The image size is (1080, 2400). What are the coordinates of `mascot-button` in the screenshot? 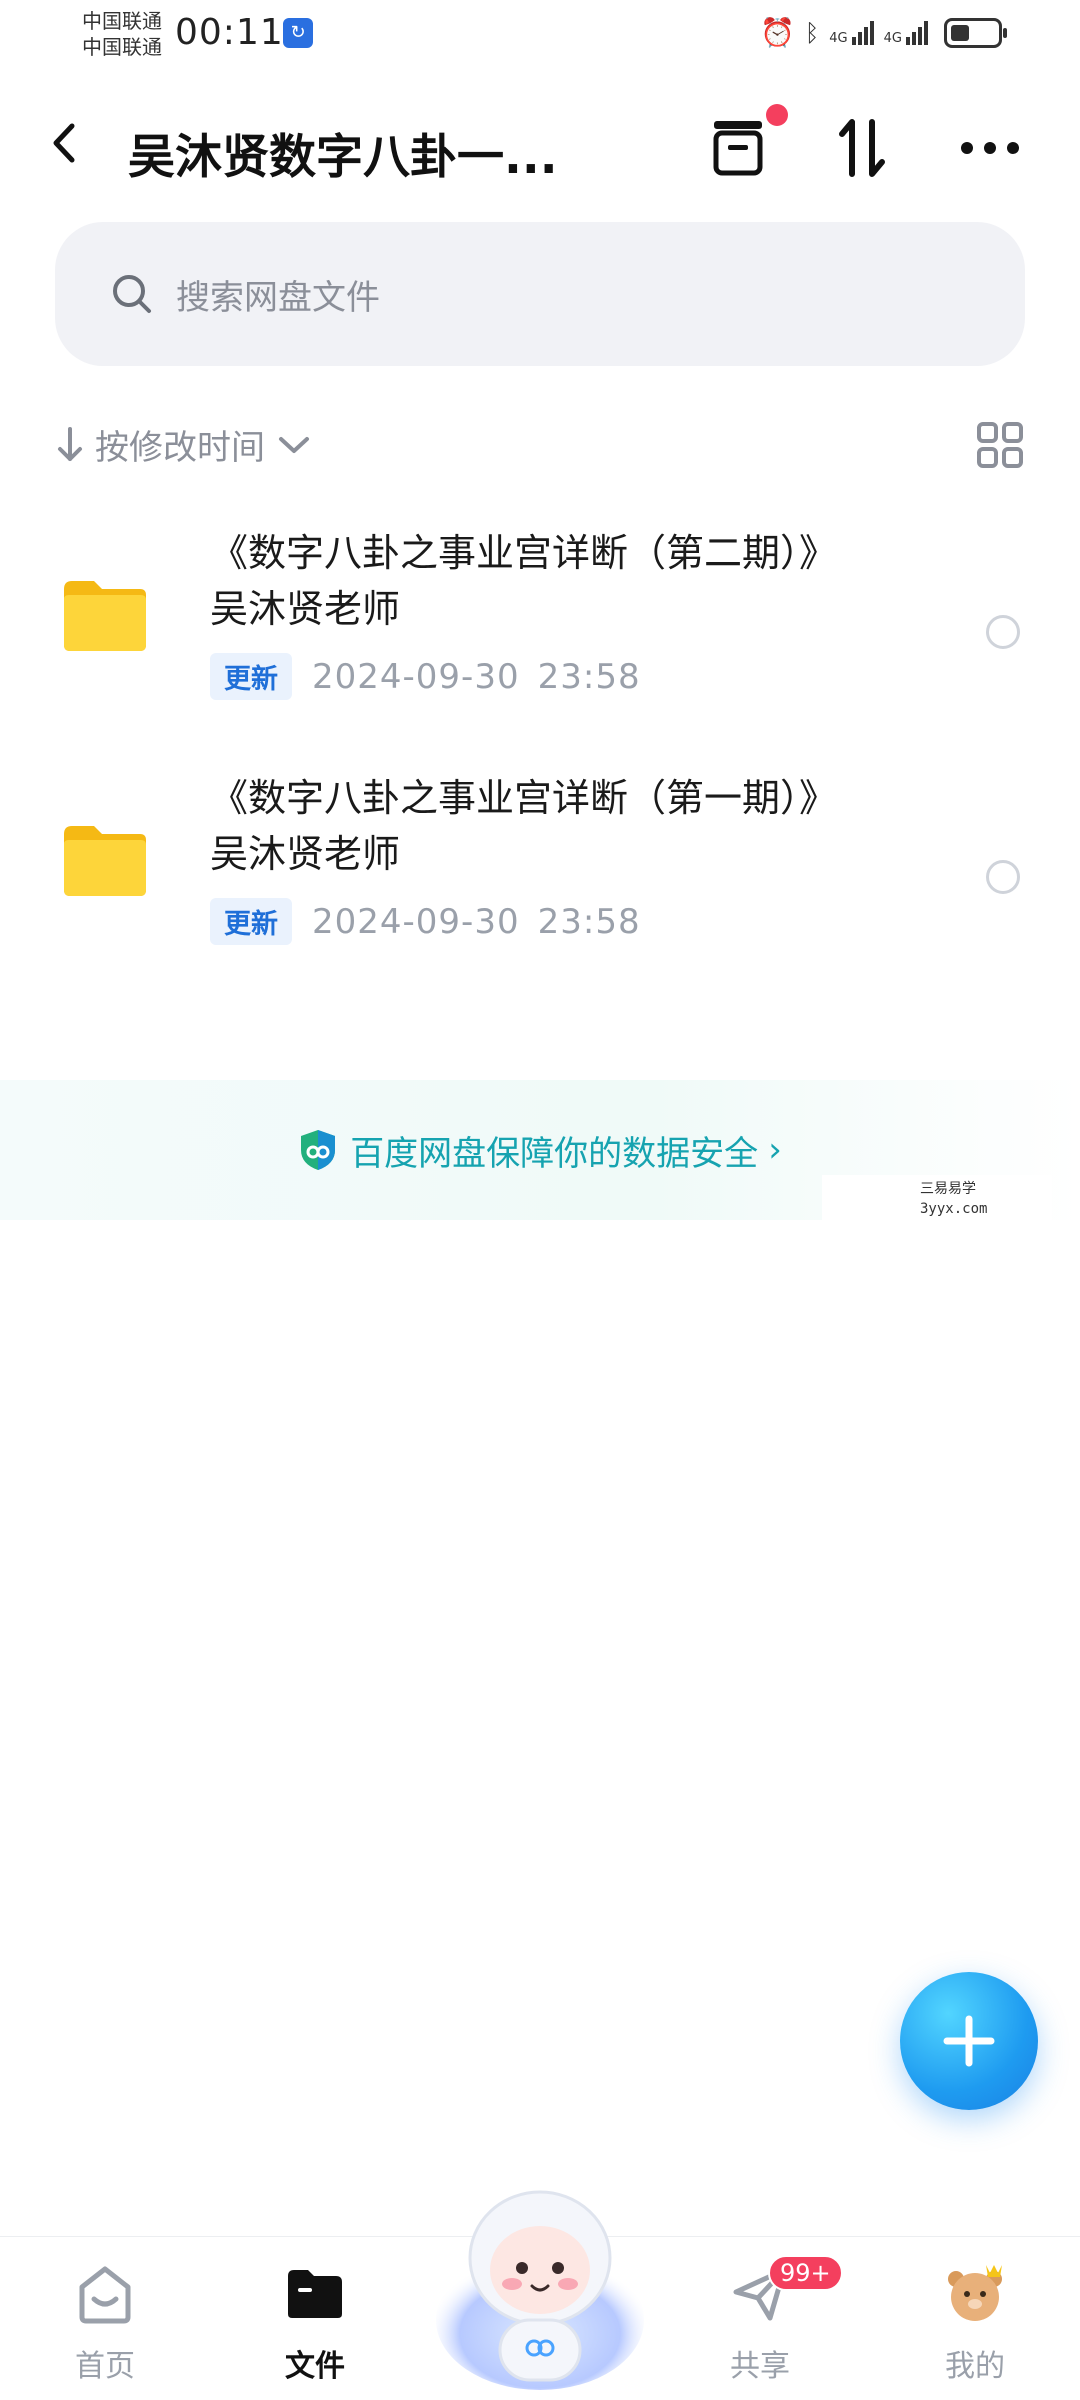 It's located at (540, 2280).